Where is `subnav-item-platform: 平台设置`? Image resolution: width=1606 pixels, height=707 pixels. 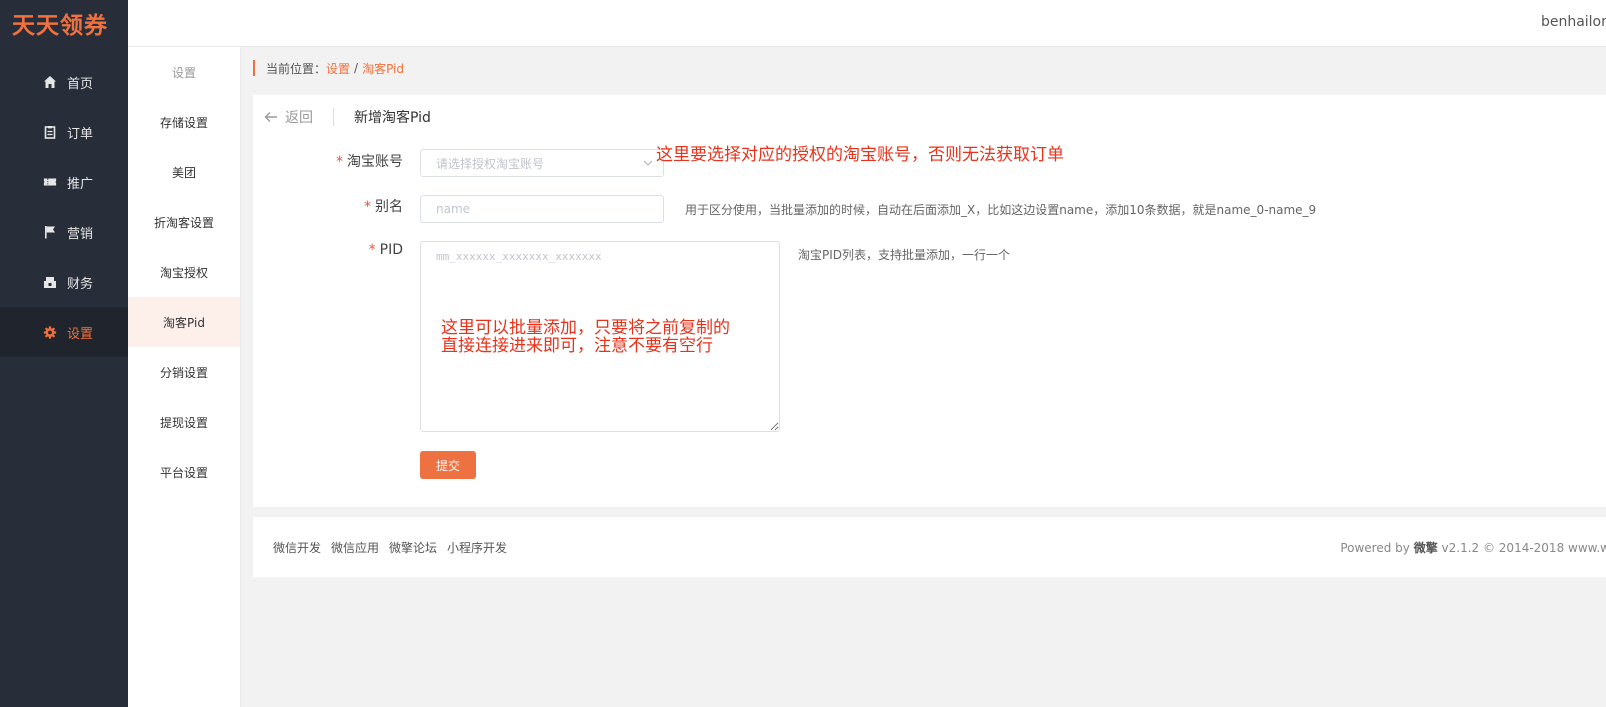
subnav-item-platform: 平台设置 is located at coordinates (184, 472).